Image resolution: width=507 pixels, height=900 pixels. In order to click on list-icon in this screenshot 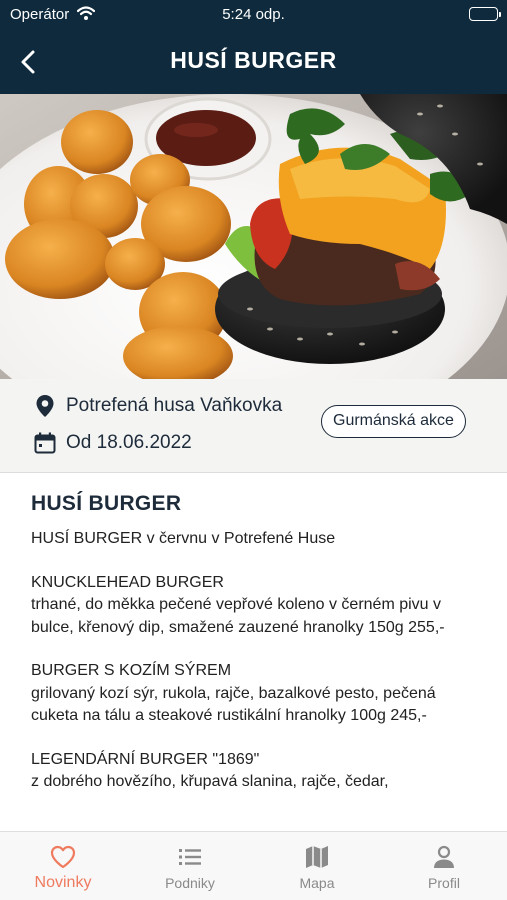, I will do `click(190, 857)`.